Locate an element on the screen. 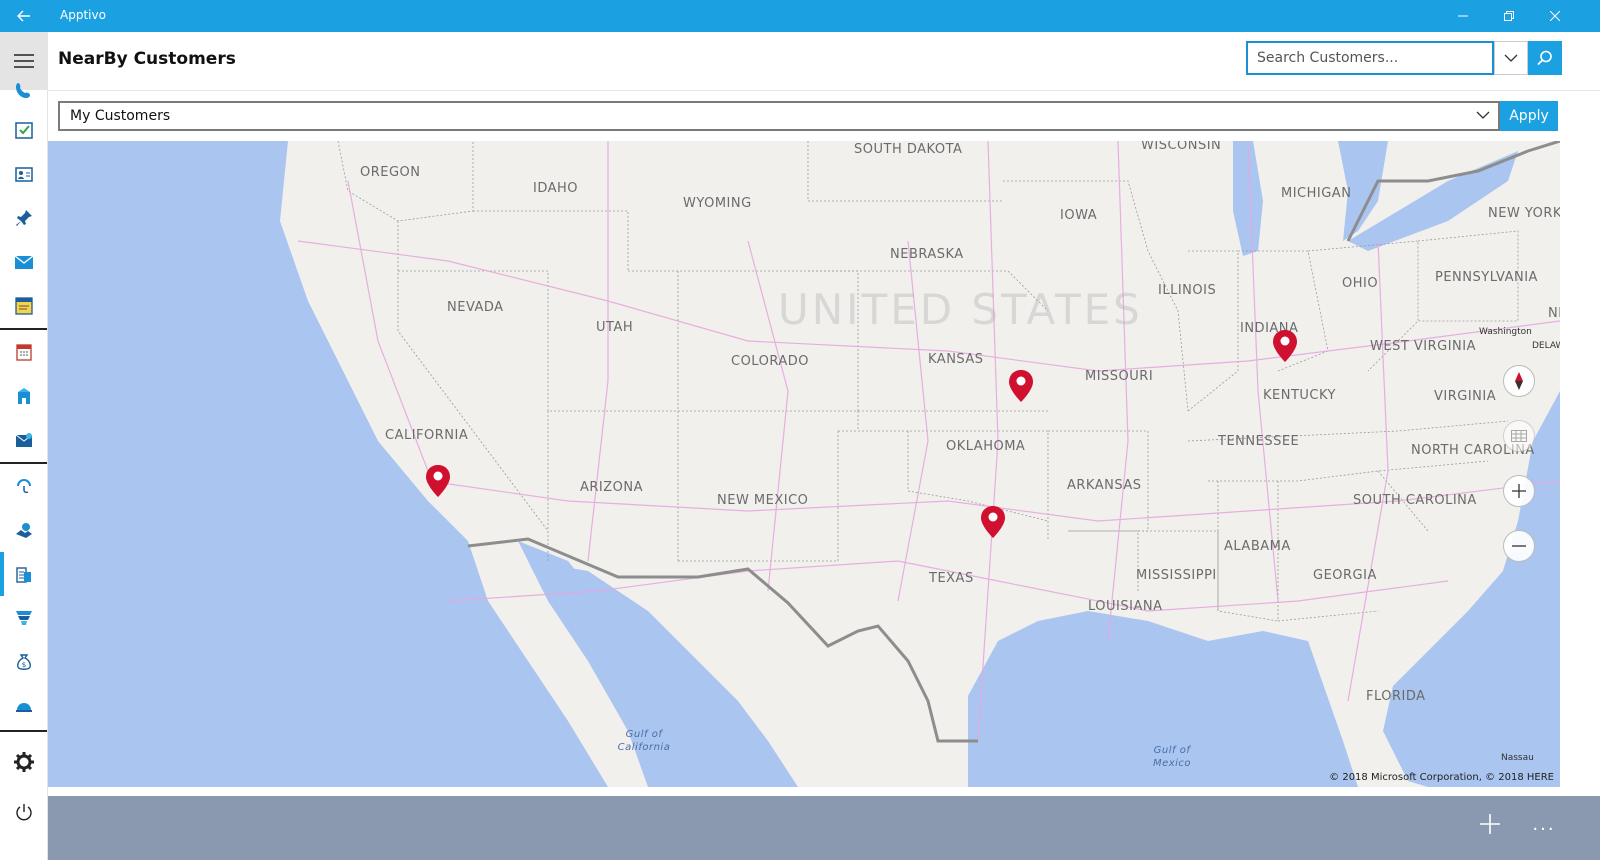 The image size is (1600, 860). state-label: MICHIGAN is located at coordinates (1316, 193).